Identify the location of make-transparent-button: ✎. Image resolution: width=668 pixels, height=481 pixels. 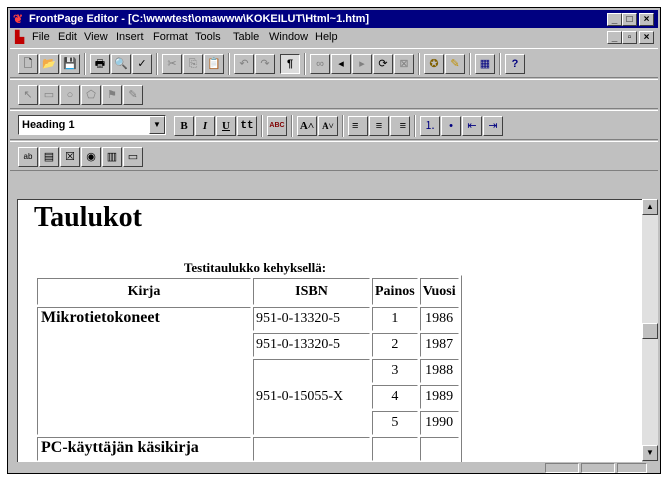
(133, 95).